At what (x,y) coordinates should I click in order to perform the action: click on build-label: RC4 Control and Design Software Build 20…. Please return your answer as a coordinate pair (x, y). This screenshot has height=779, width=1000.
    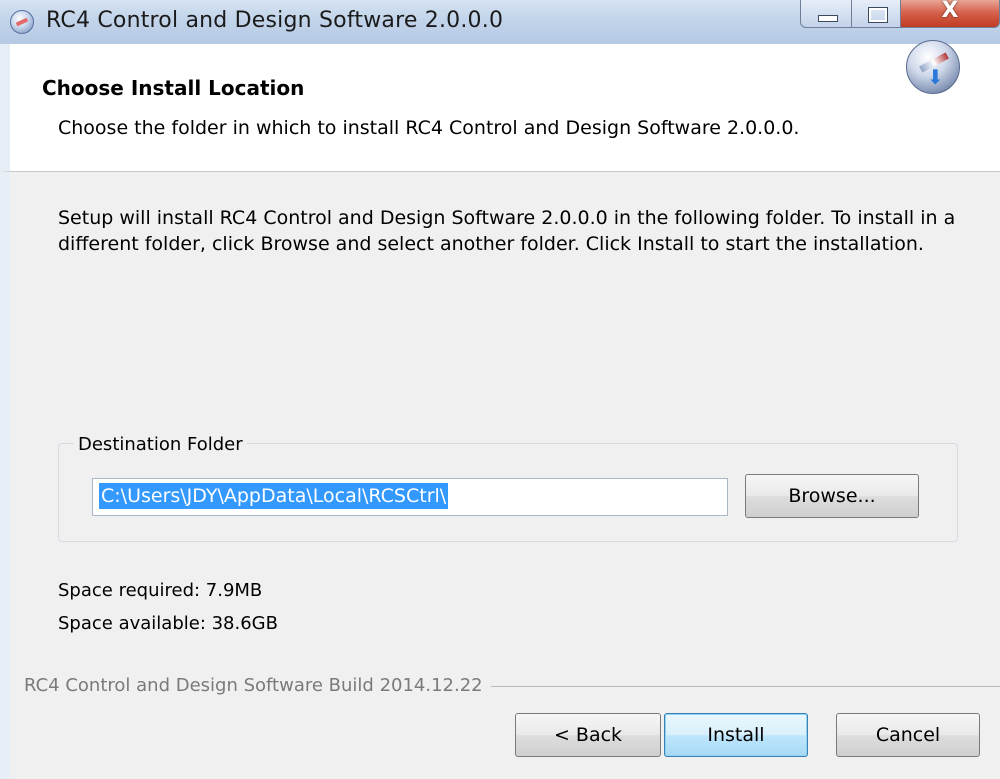
    Looking at the image, I should click on (257, 685).